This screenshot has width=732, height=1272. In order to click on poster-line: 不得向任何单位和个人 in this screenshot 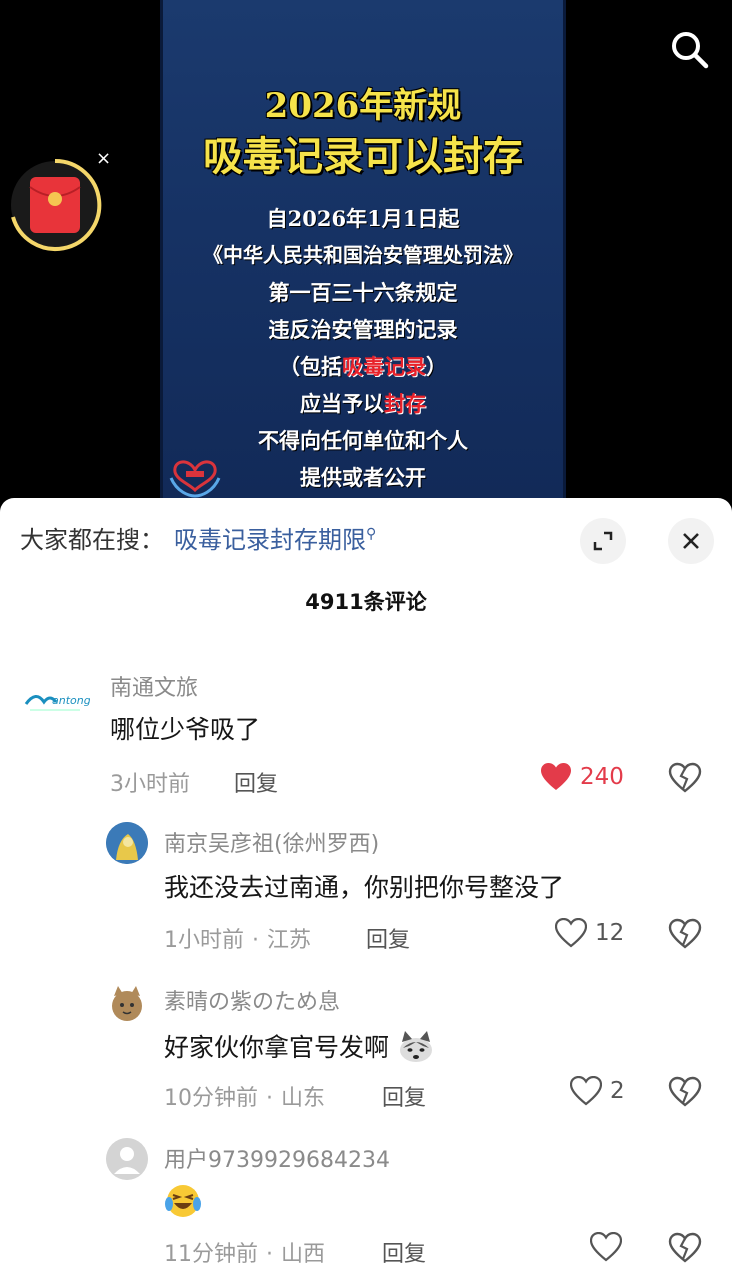, I will do `click(363, 440)`.